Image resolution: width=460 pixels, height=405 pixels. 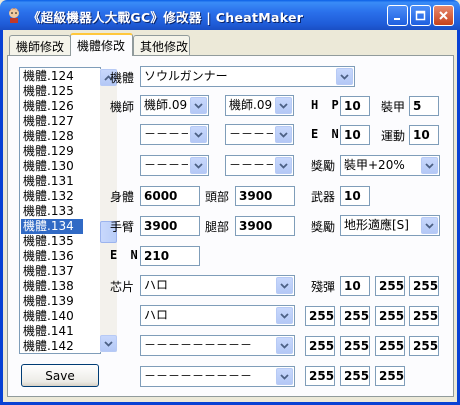 What do you see at coordinates (170, 196) in the screenshot?
I see `body-input: 6000` at bounding box center [170, 196].